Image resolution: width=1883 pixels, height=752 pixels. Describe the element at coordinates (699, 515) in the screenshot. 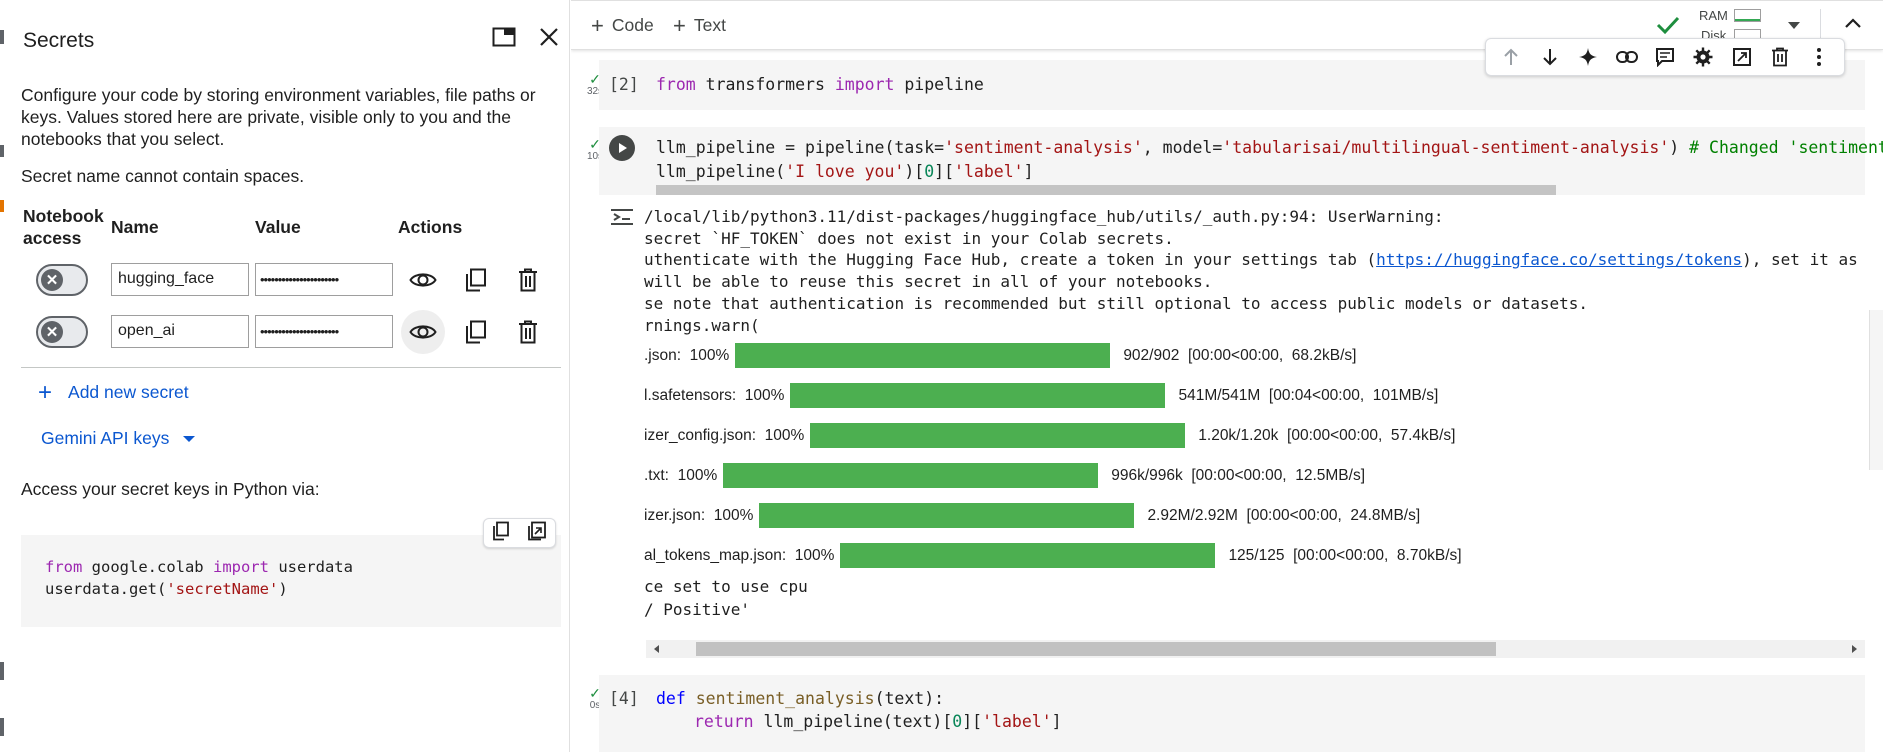

I see `progress-label: izer.json: 100%` at that location.